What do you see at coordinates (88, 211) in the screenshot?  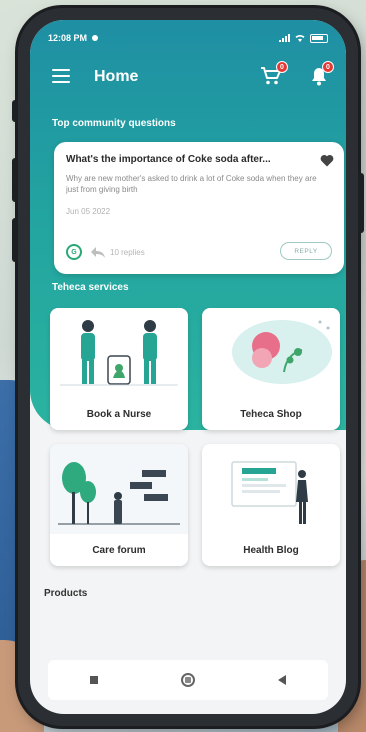 I see `question-date: Jun 05 2022` at bounding box center [88, 211].